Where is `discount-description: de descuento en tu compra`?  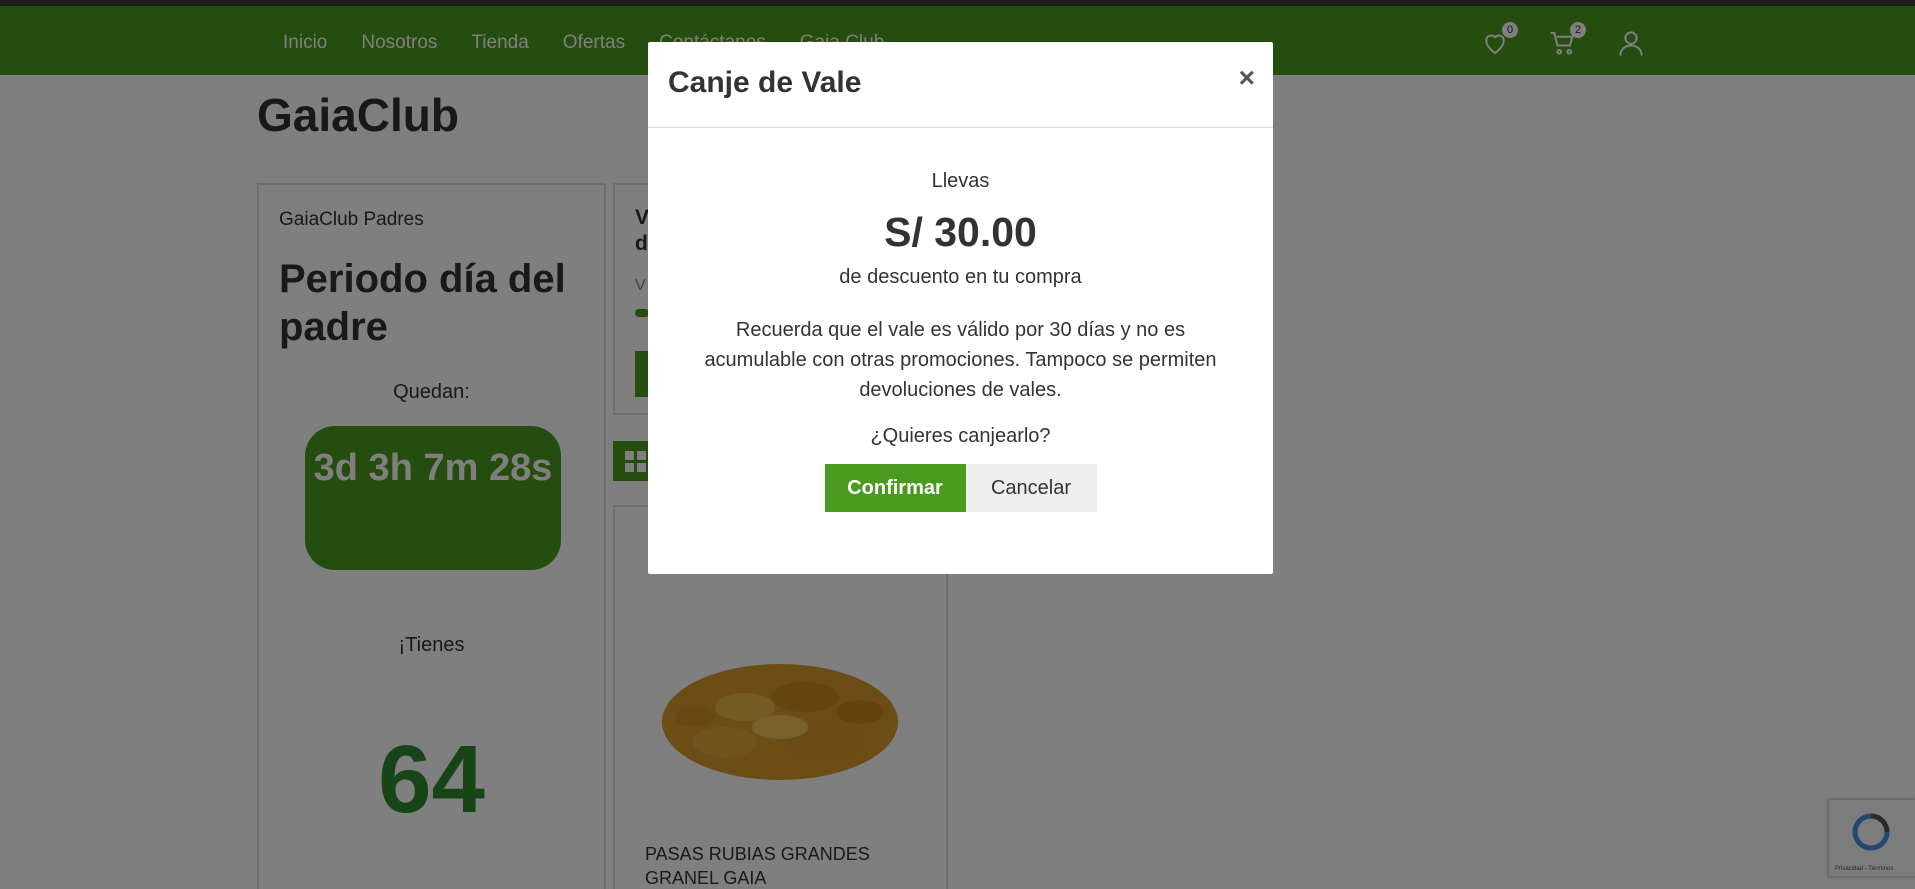 discount-description: de descuento en tu compra is located at coordinates (960, 277).